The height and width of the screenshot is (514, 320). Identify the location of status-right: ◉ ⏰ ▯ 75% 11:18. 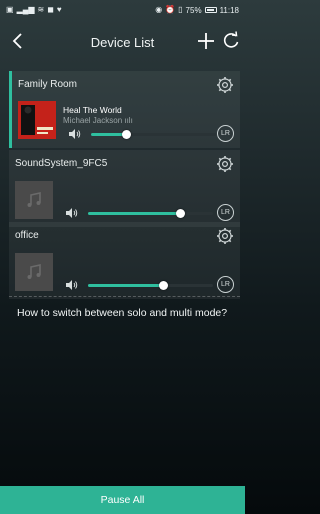
(197, 10).